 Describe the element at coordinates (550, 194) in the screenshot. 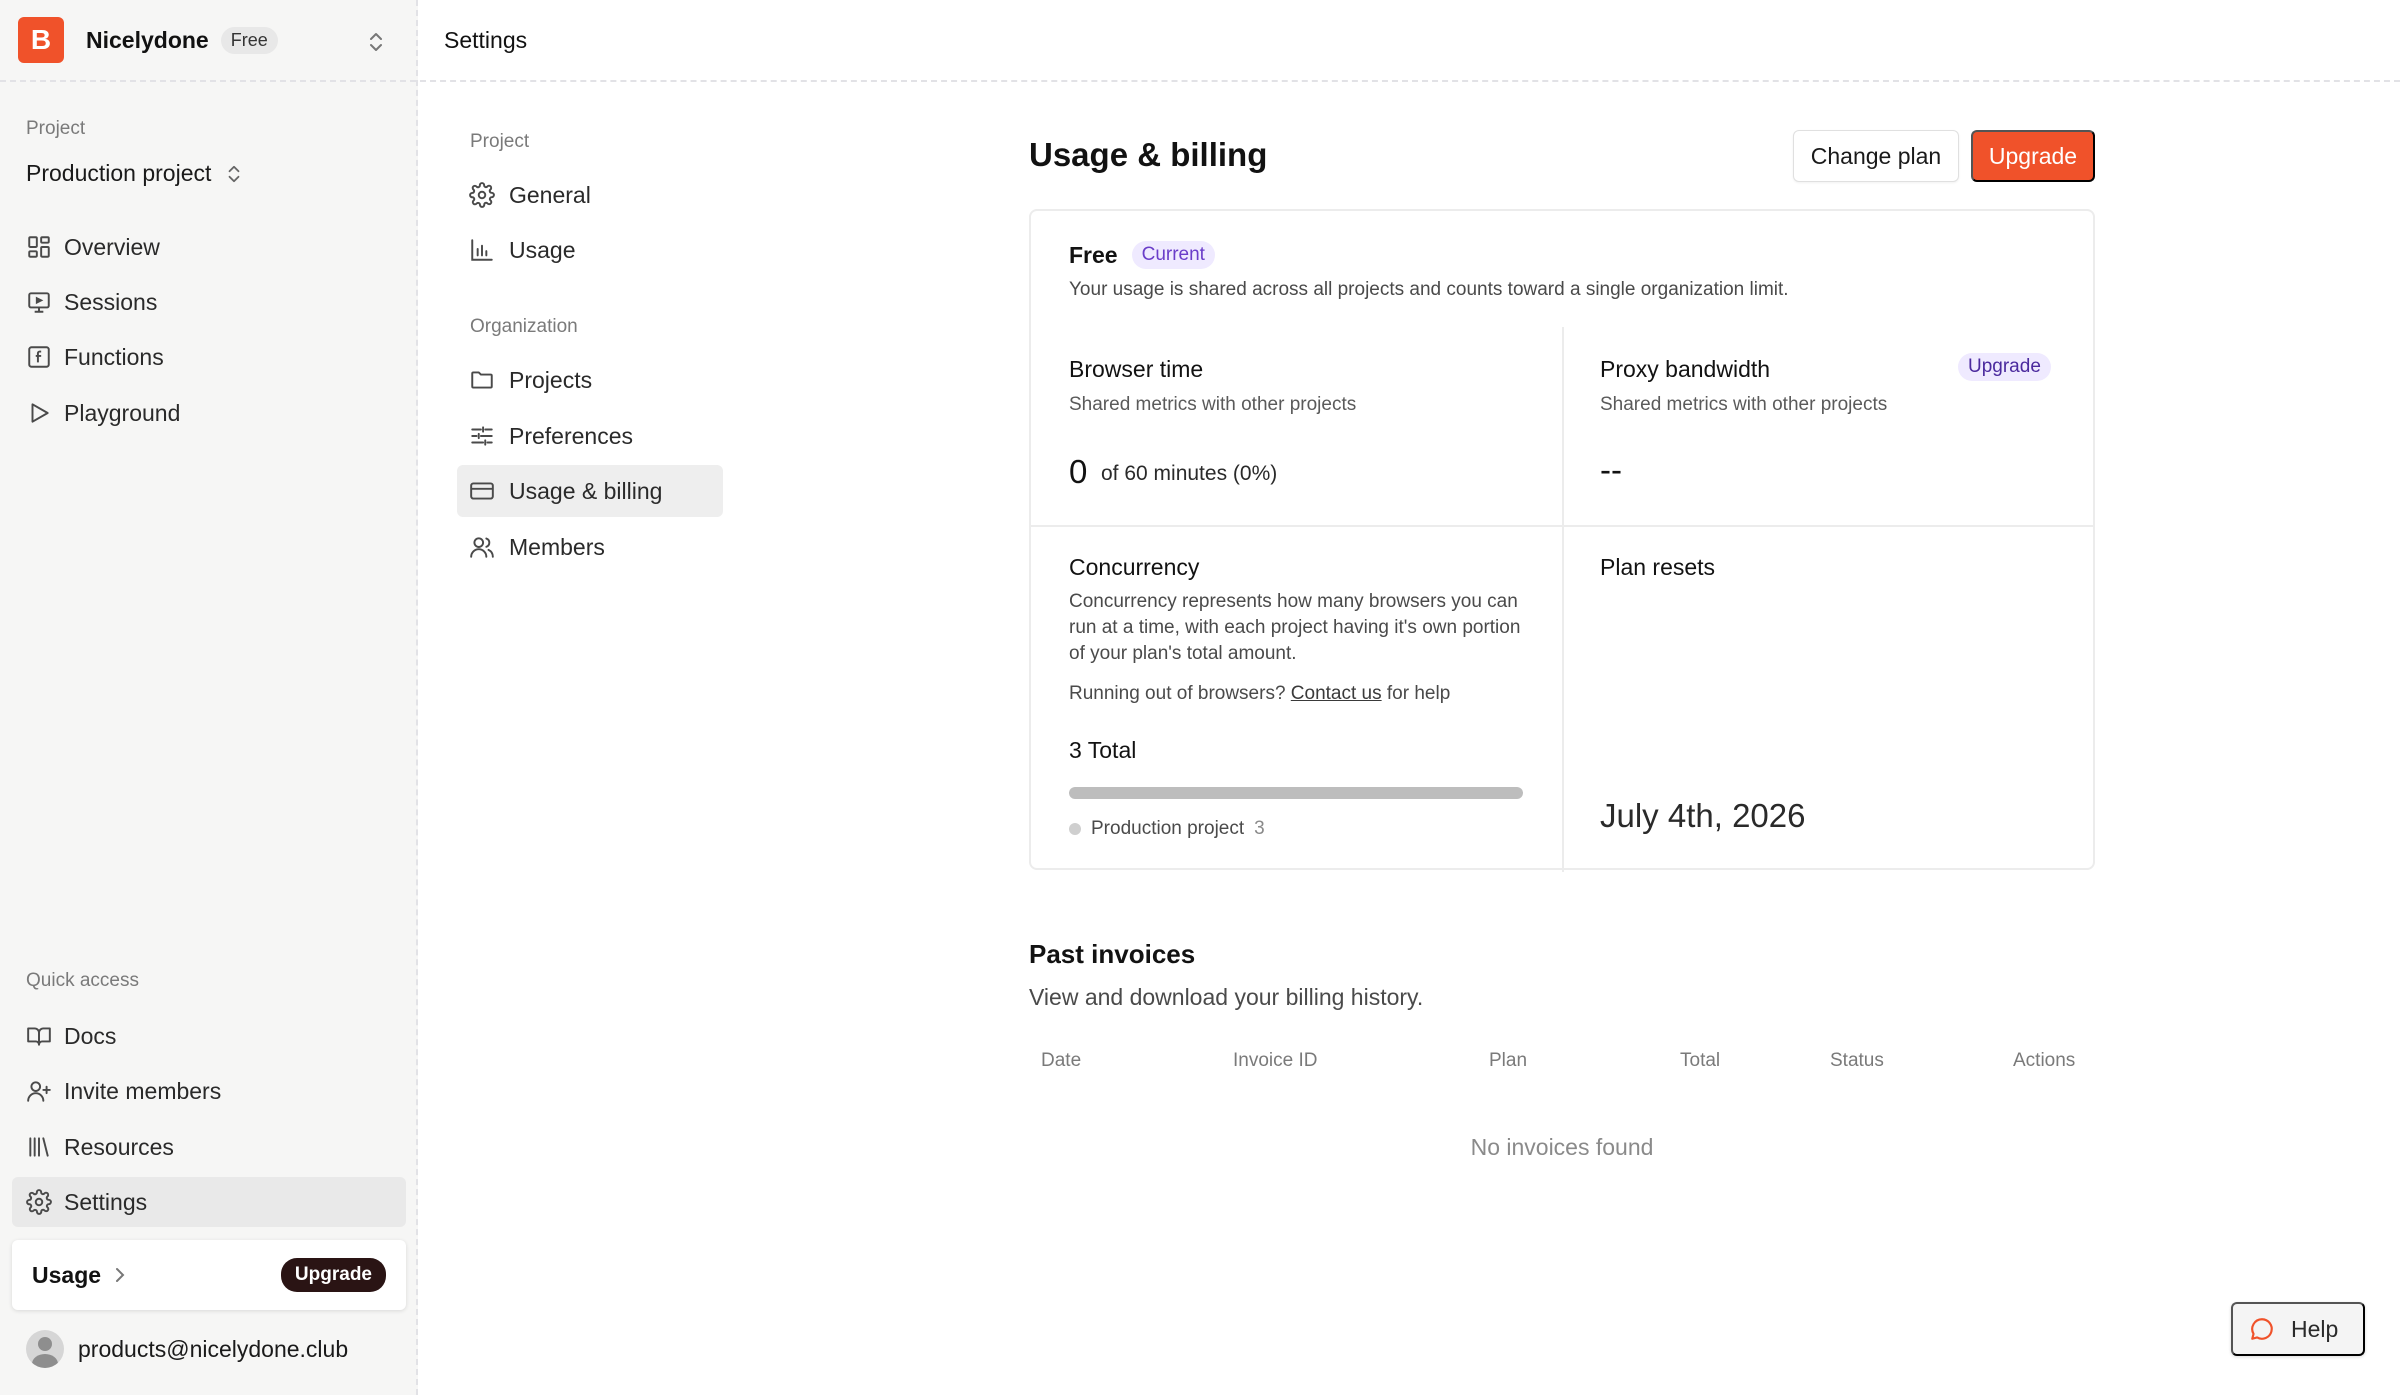

I see `settings-nav-label: General` at that location.